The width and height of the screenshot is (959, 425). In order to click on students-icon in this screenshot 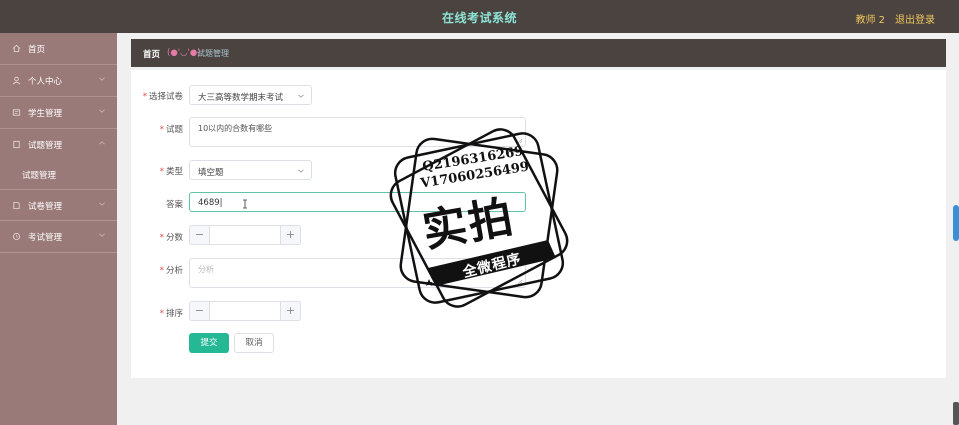, I will do `click(16, 112)`.